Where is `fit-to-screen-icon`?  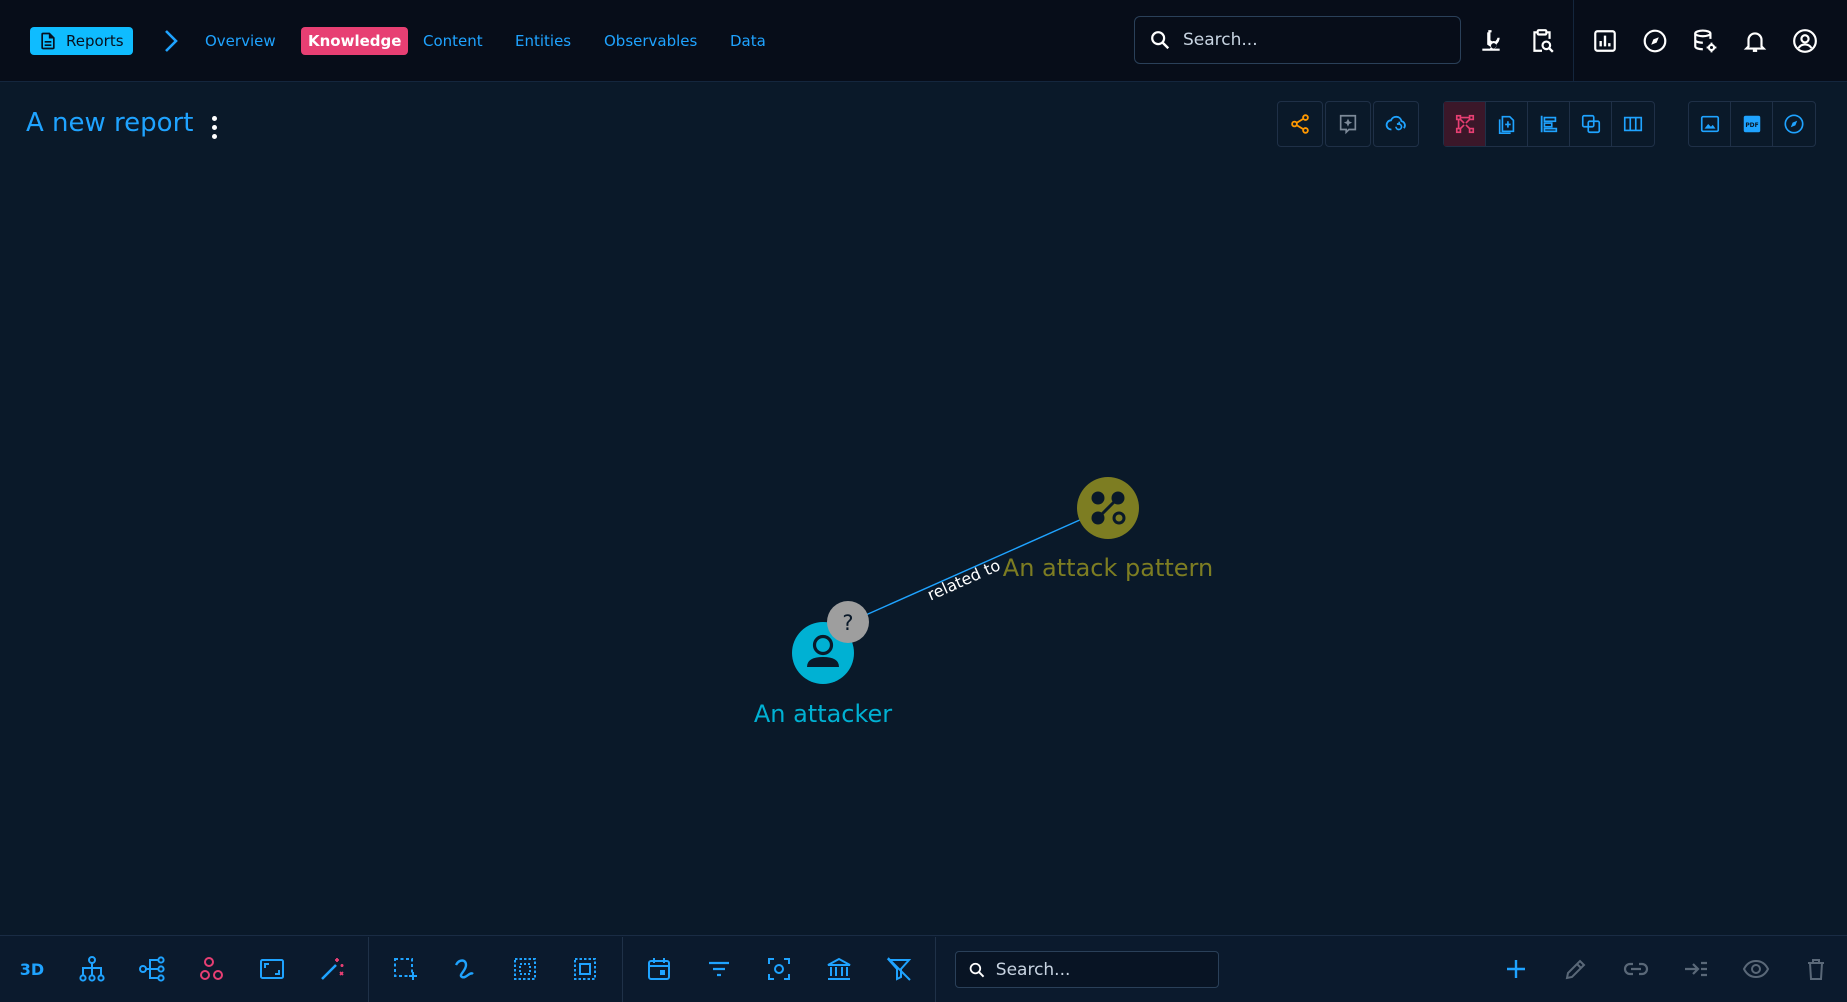
fit-to-screen-icon is located at coordinates (272, 969).